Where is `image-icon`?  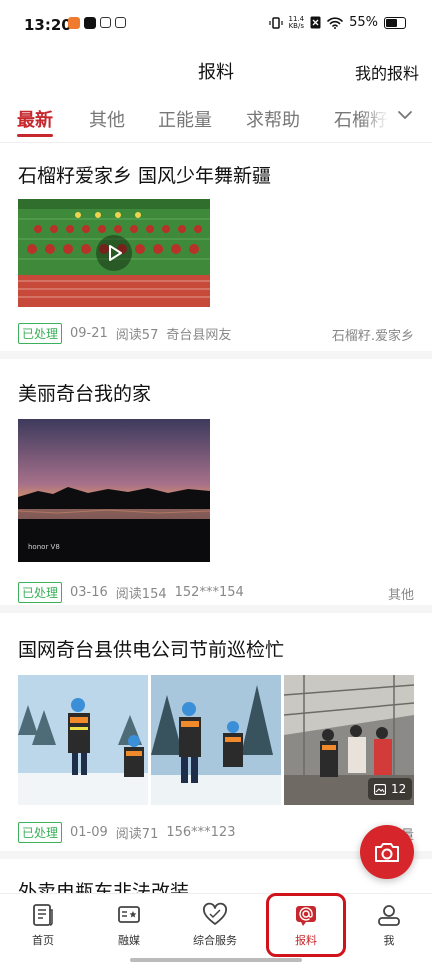
image-icon is located at coordinates (380, 789).